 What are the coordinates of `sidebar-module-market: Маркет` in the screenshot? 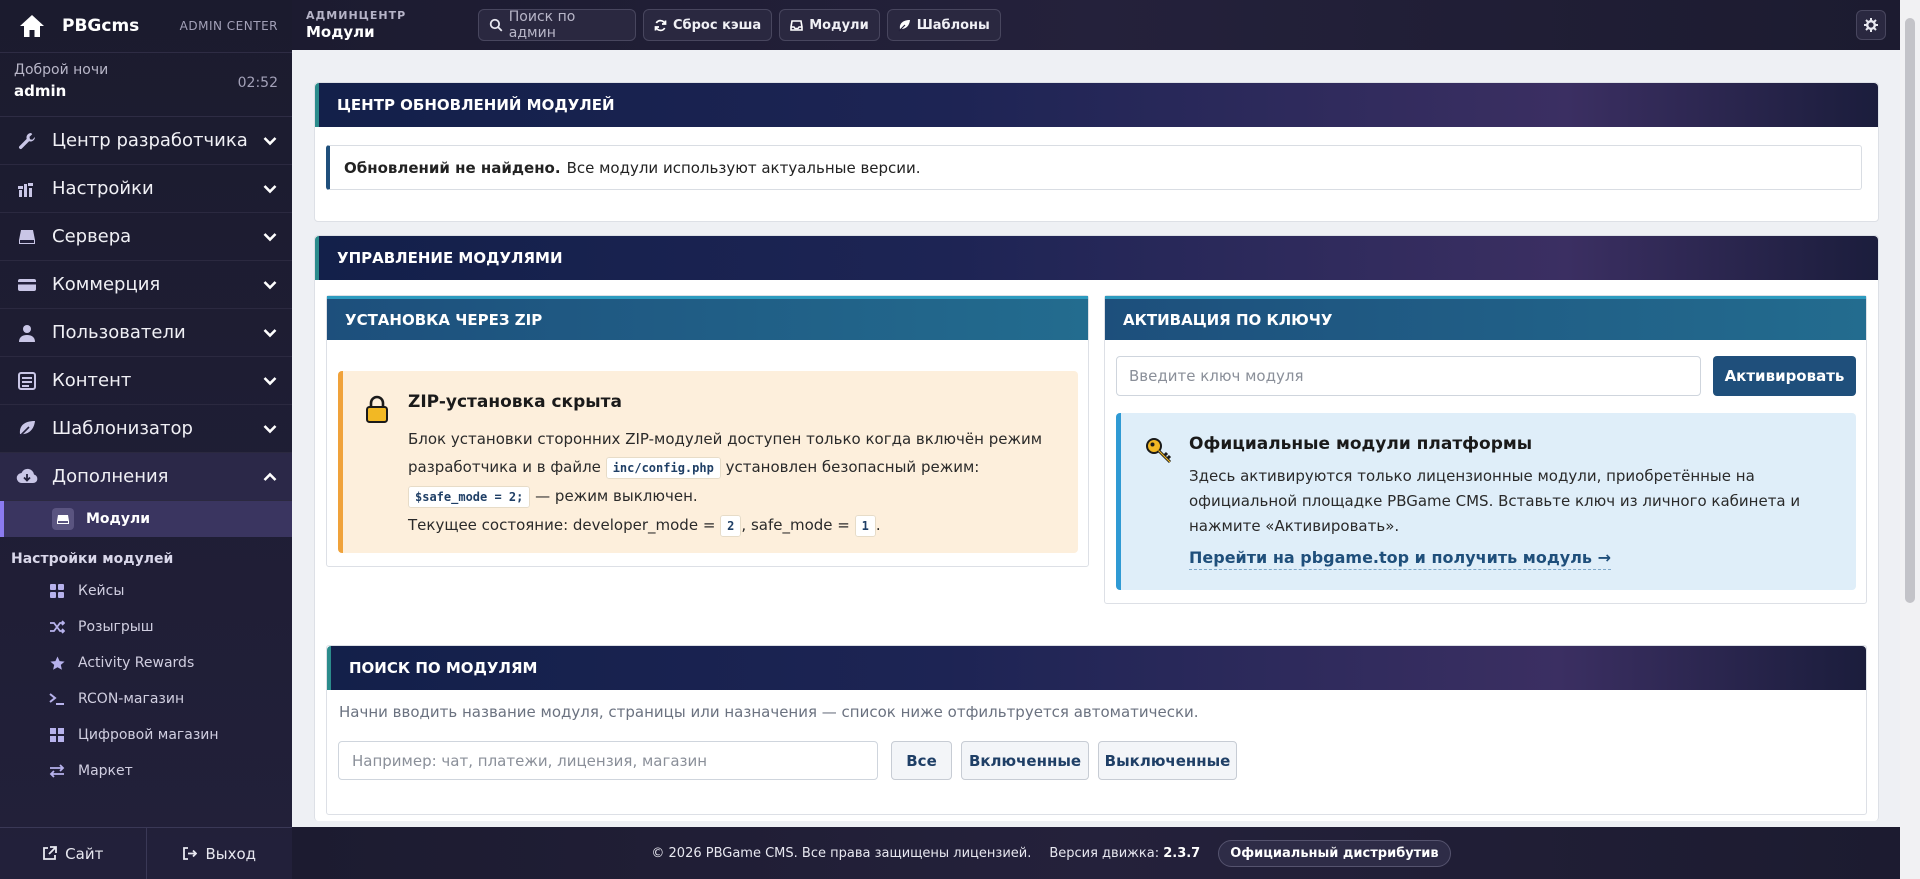 It's located at (146, 771).